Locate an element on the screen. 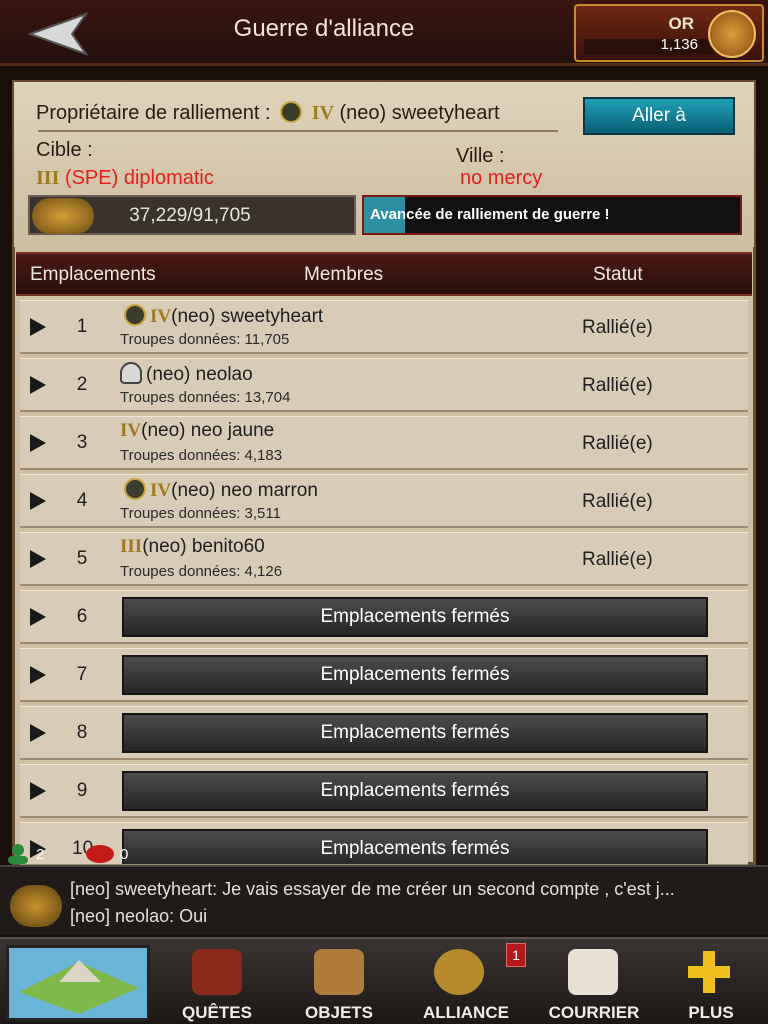 This screenshot has width=768, height=1024. owner-prefix: Propriétaire de ralliement : is located at coordinates (153, 113).